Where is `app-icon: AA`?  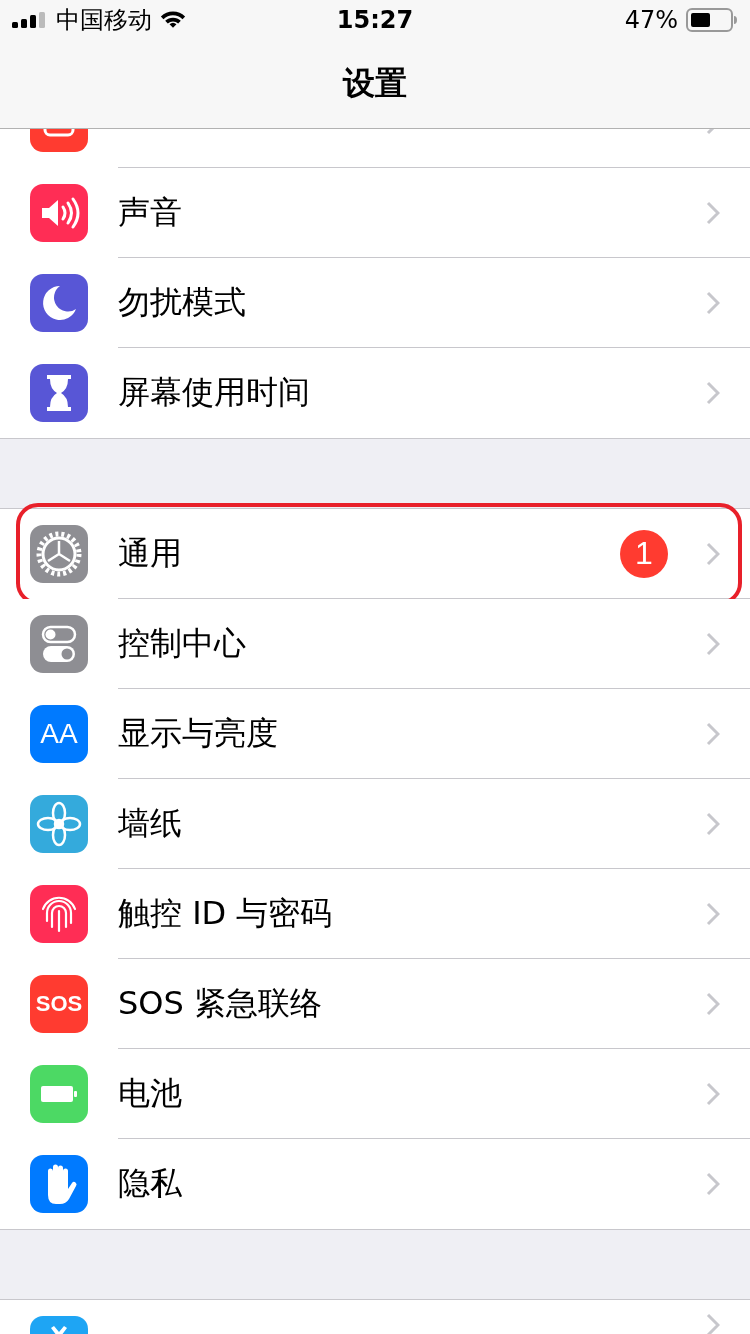 app-icon: AA is located at coordinates (59, 734).